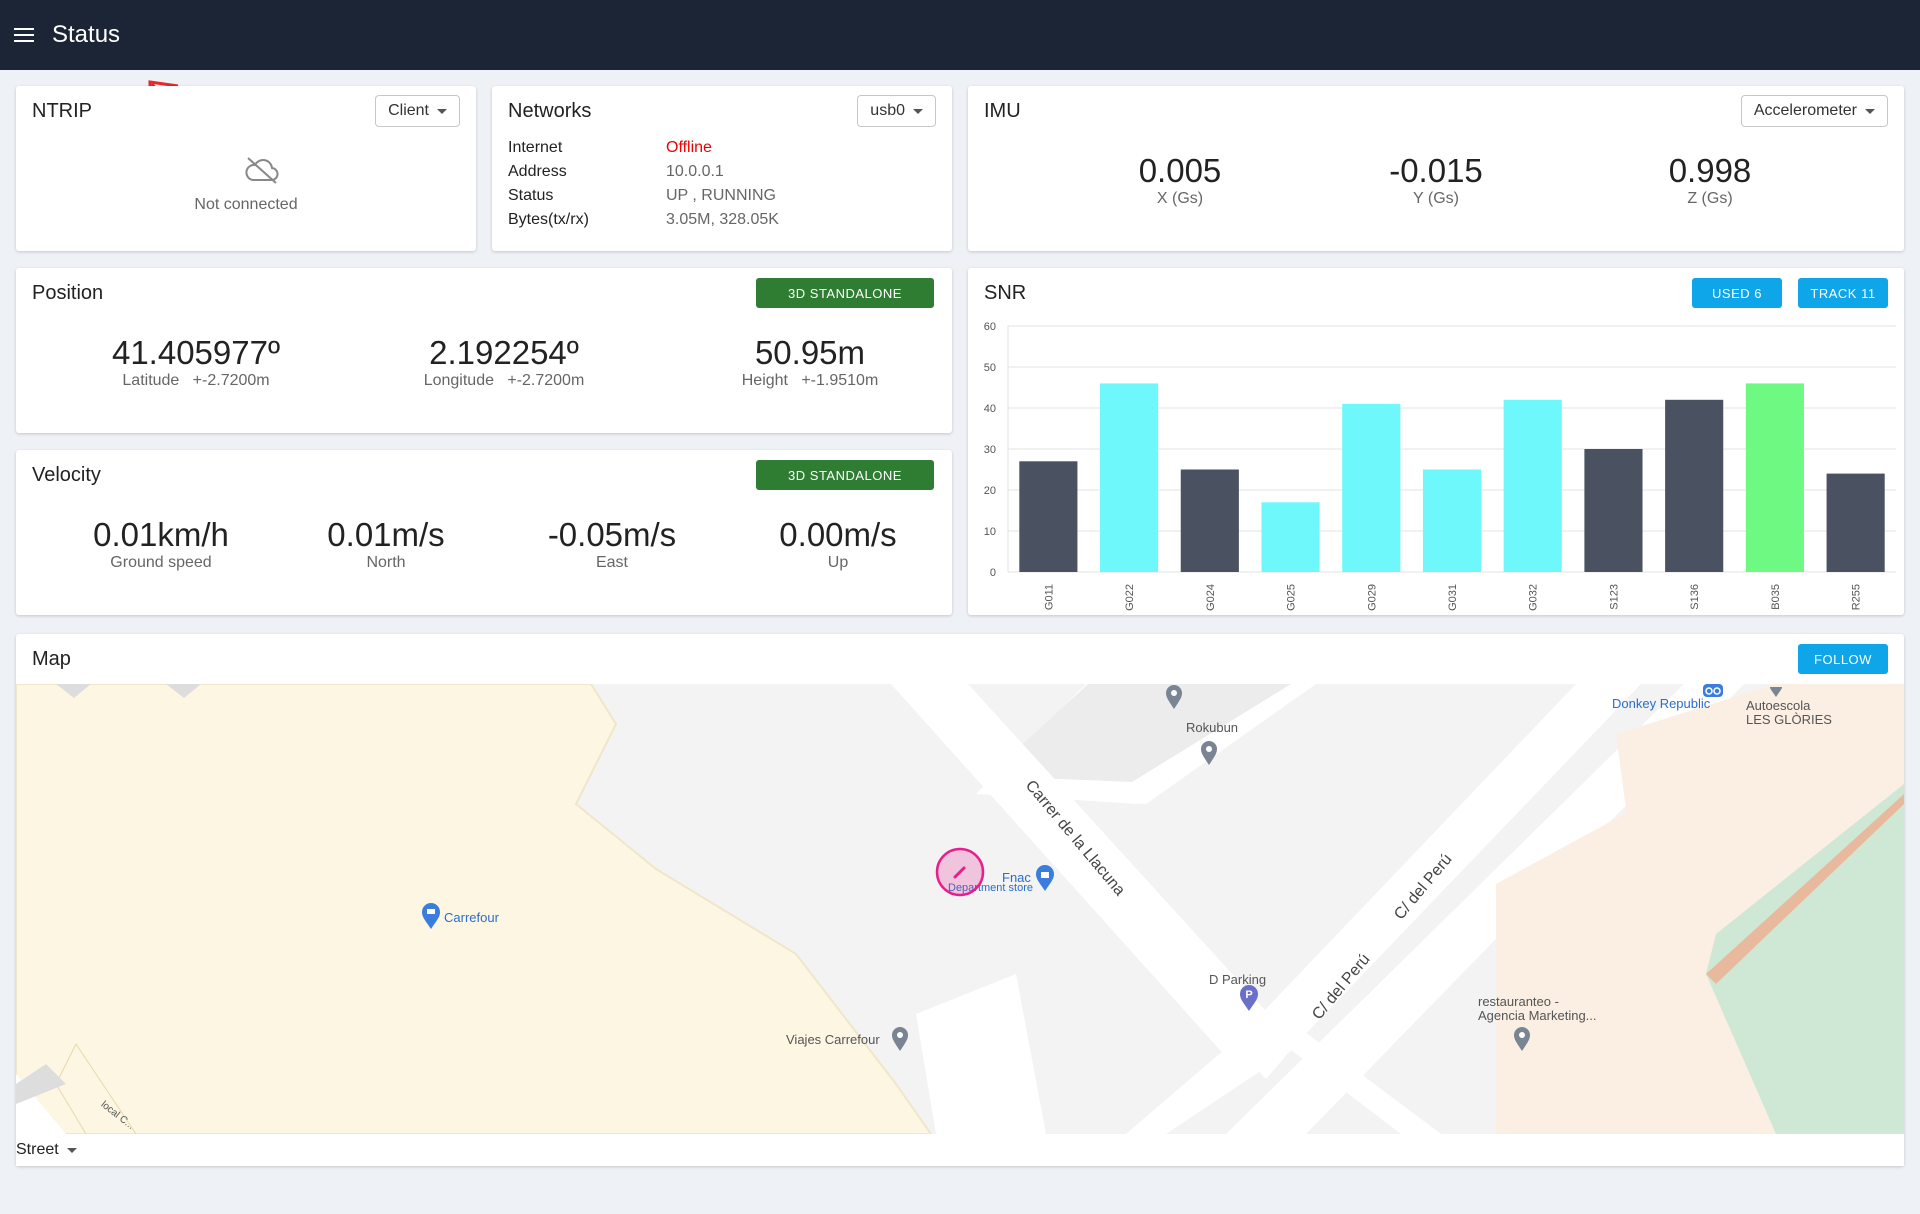  I want to click on internet-status-value: Offline, so click(689, 147).